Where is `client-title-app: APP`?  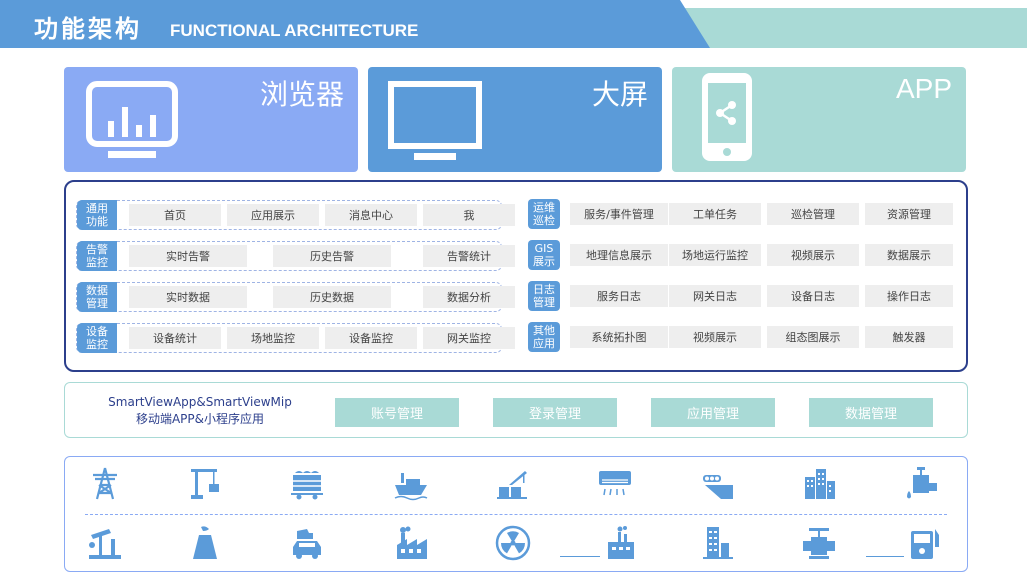 client-title-app: APP is located at coordinates (923, 88).